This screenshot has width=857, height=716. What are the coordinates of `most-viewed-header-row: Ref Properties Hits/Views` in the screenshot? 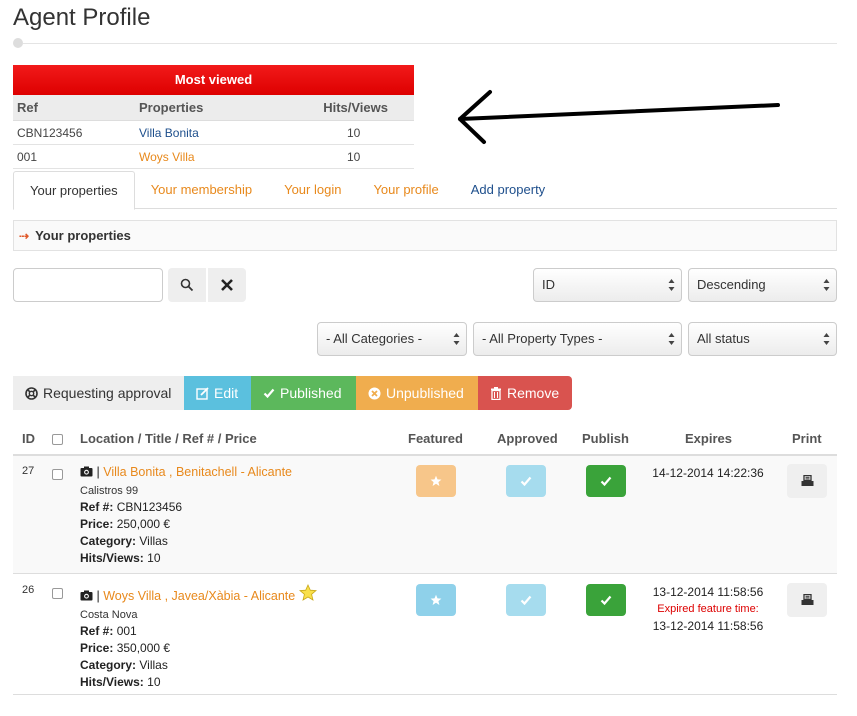 It's located at (213, 108).